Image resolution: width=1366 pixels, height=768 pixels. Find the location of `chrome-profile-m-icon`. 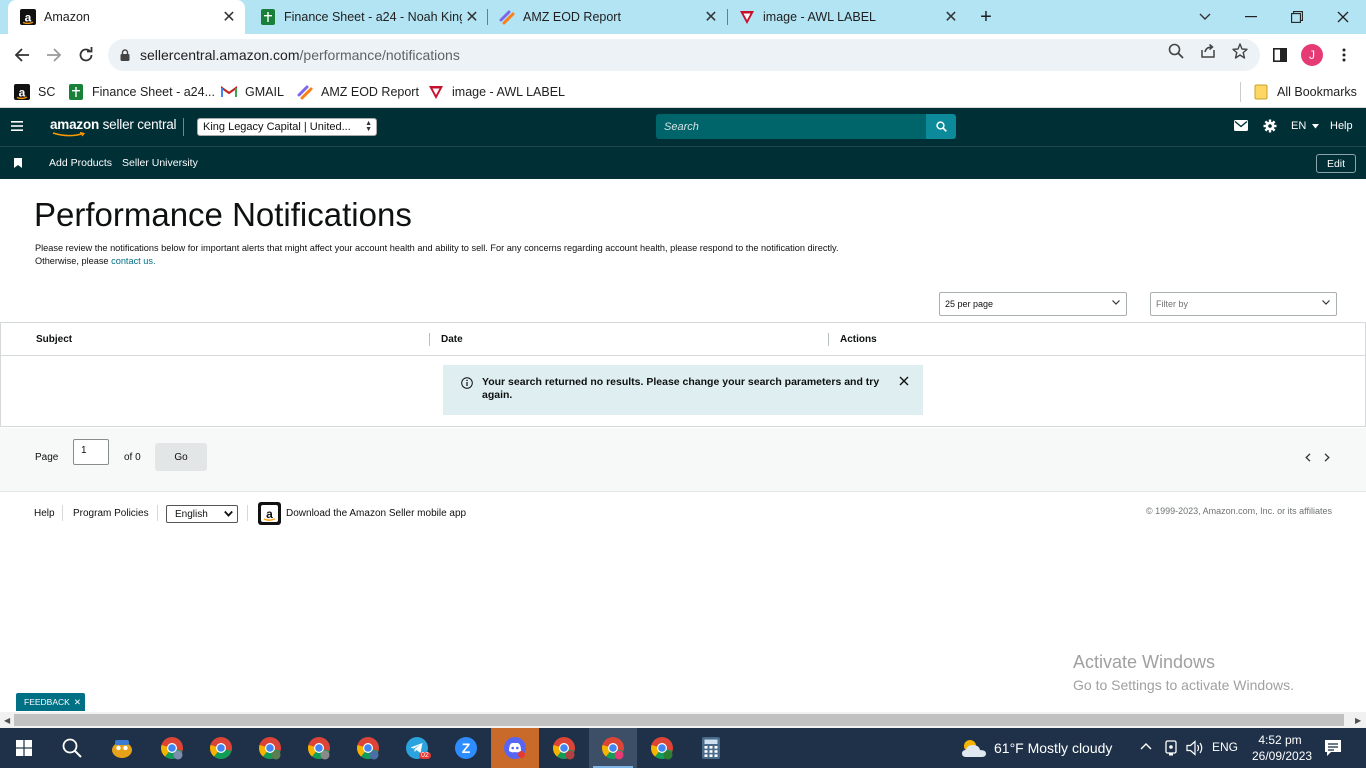

chrome-profile-m-icon is located at coordinates (270, 748).